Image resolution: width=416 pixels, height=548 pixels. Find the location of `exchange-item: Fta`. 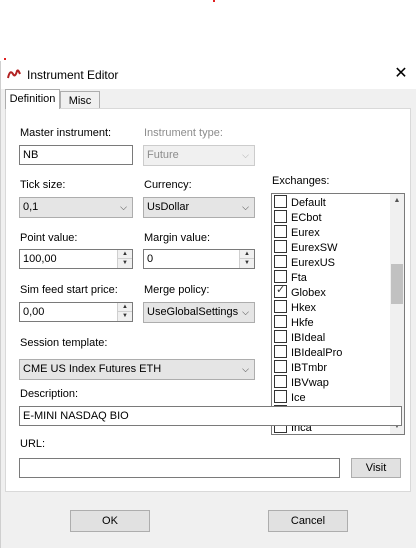

exchange-item: Fta is located at coordinates (290, 277).